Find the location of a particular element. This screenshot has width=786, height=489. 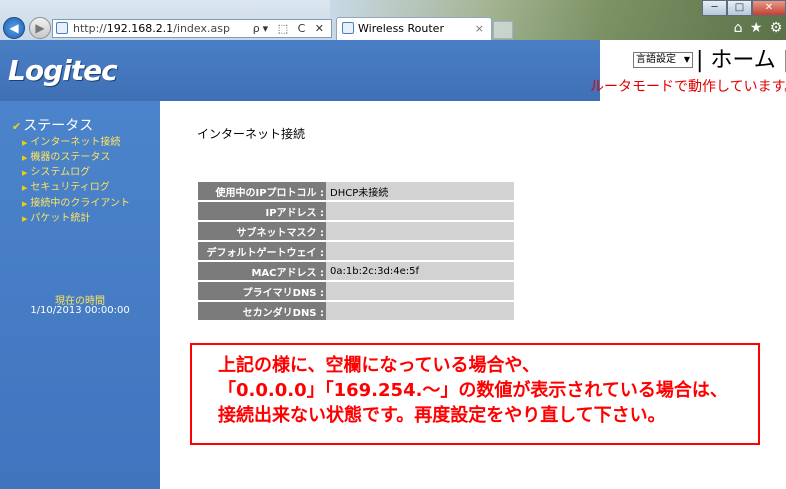

mode-status-text: ルータモードで動作しています。 is located at coordinates (688, 87).